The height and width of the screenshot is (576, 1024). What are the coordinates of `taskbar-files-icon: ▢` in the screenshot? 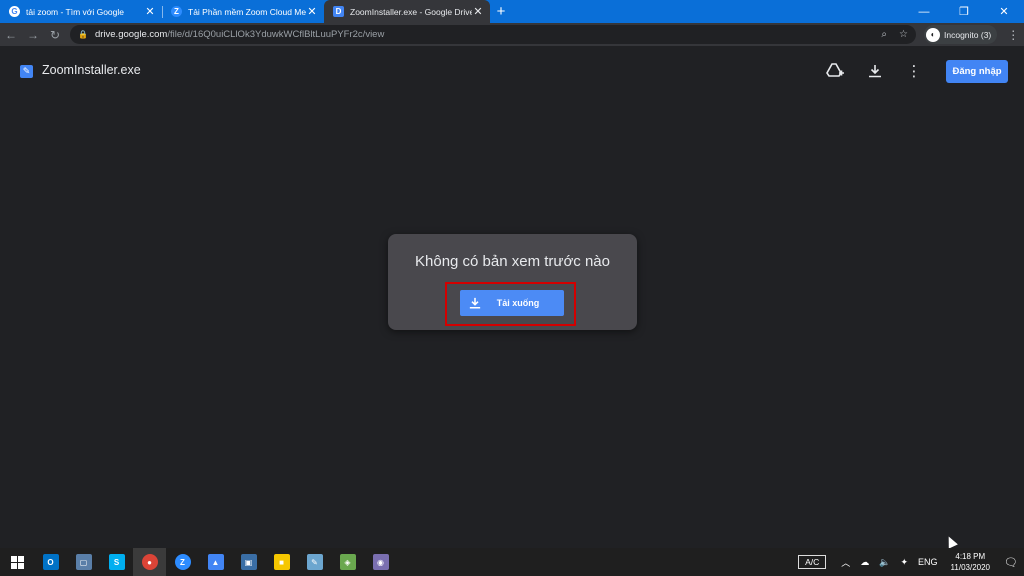 It's located at (83, 562).